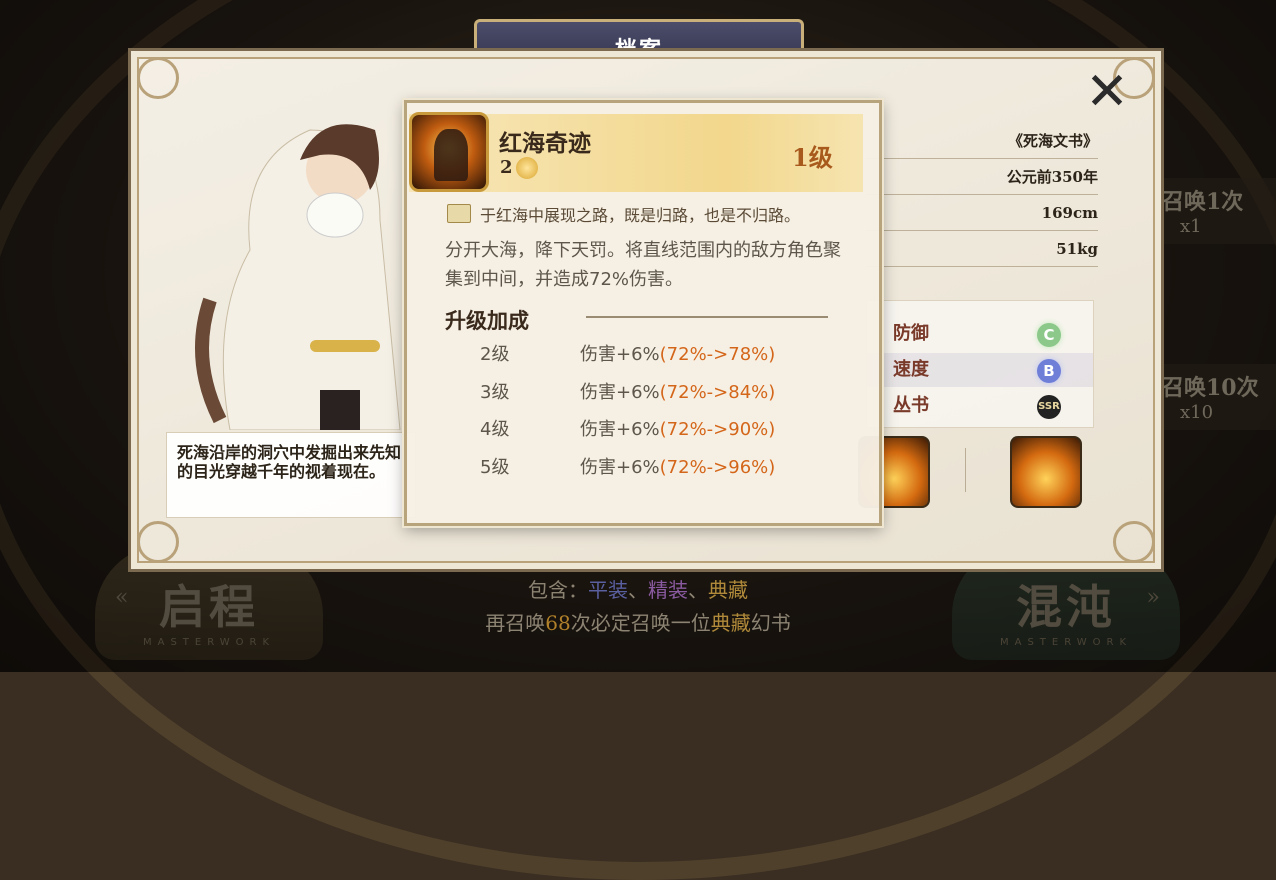  I want to click on pity-rarity: 典藏, so click(730, 623).